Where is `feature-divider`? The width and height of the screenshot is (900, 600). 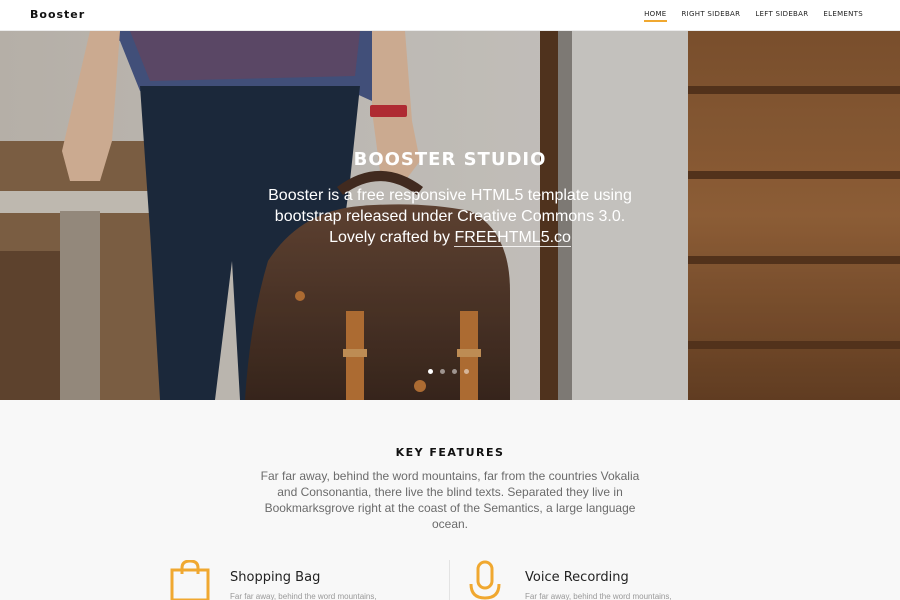 feature-divider is located at coordinates (449, 580).